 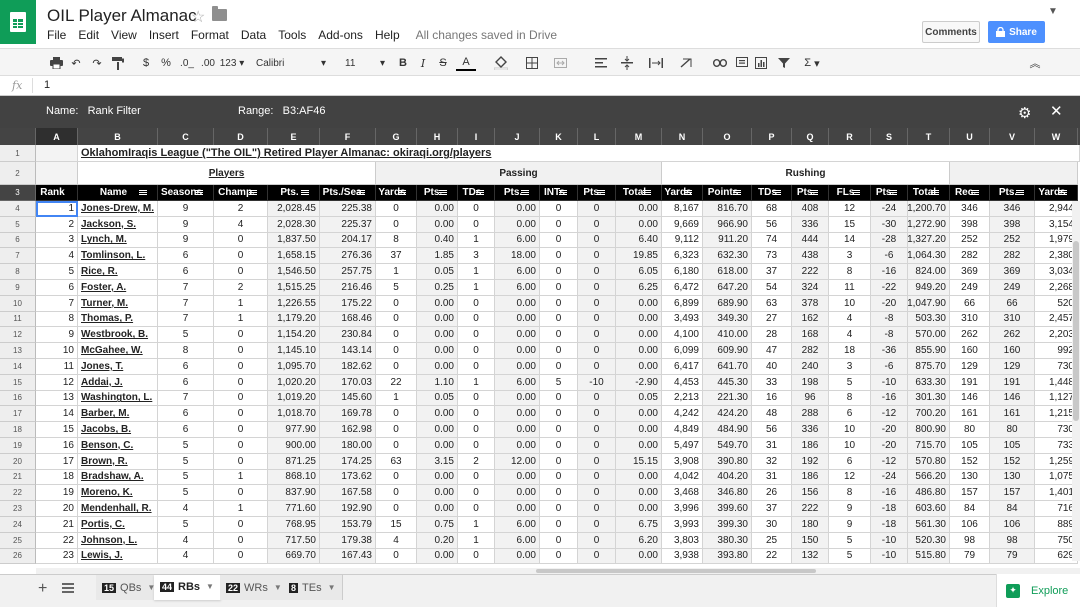 What do you see at coordinates (682, 367) in the screenshot?
I see `table-cell: 6,417` at bounding box center [682, 367].